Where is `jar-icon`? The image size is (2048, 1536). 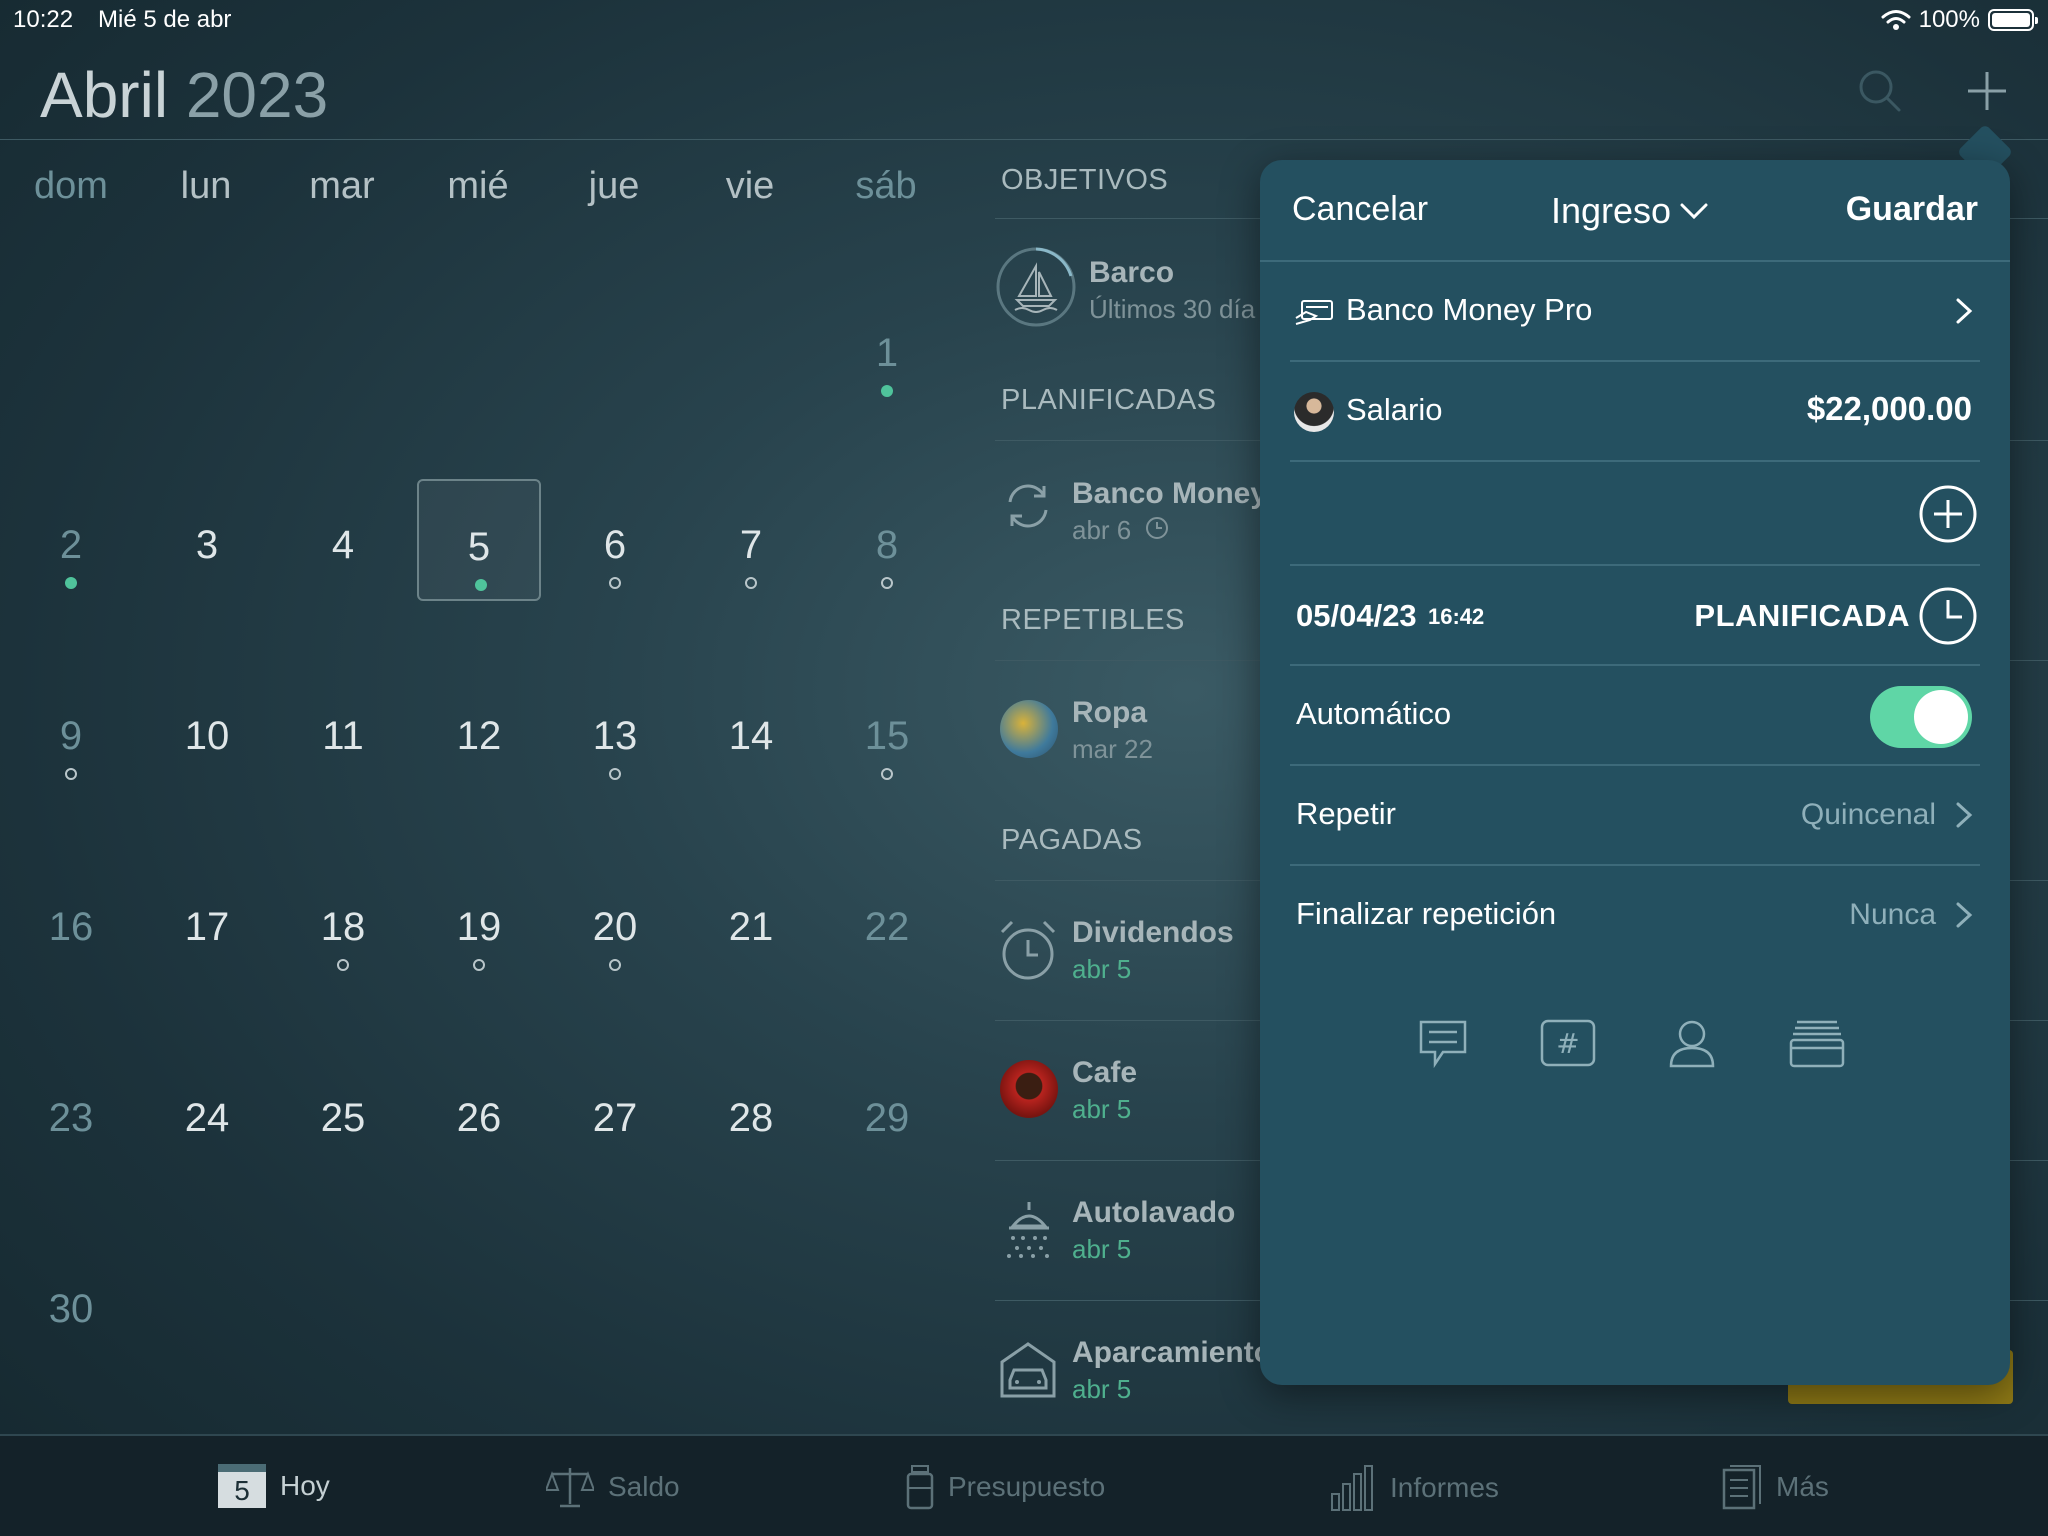 jar-icon is located at coordinates (920, 1487).